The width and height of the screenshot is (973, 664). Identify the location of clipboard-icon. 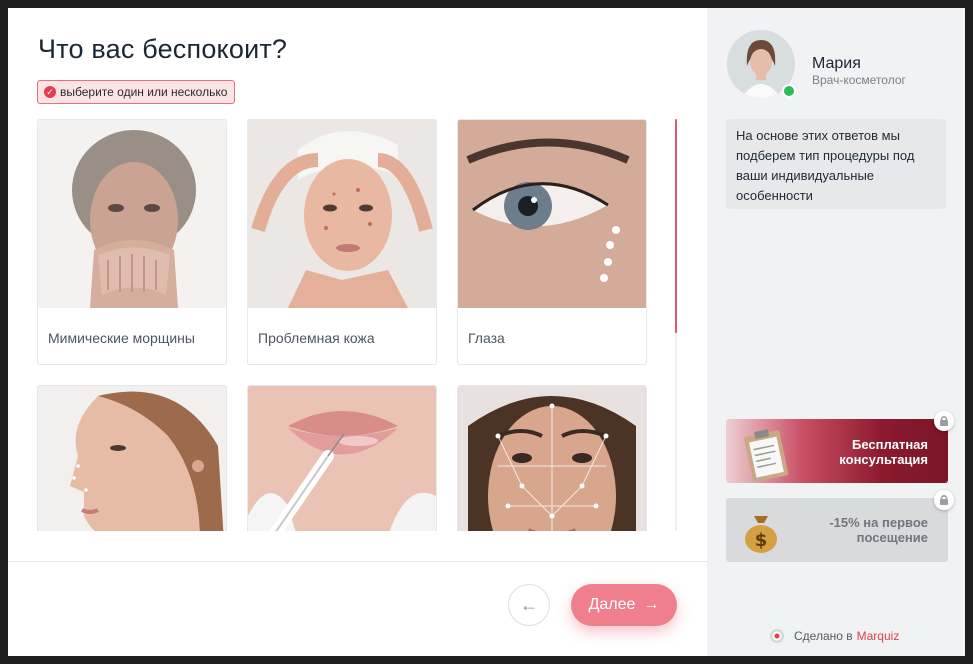
(766, 456).